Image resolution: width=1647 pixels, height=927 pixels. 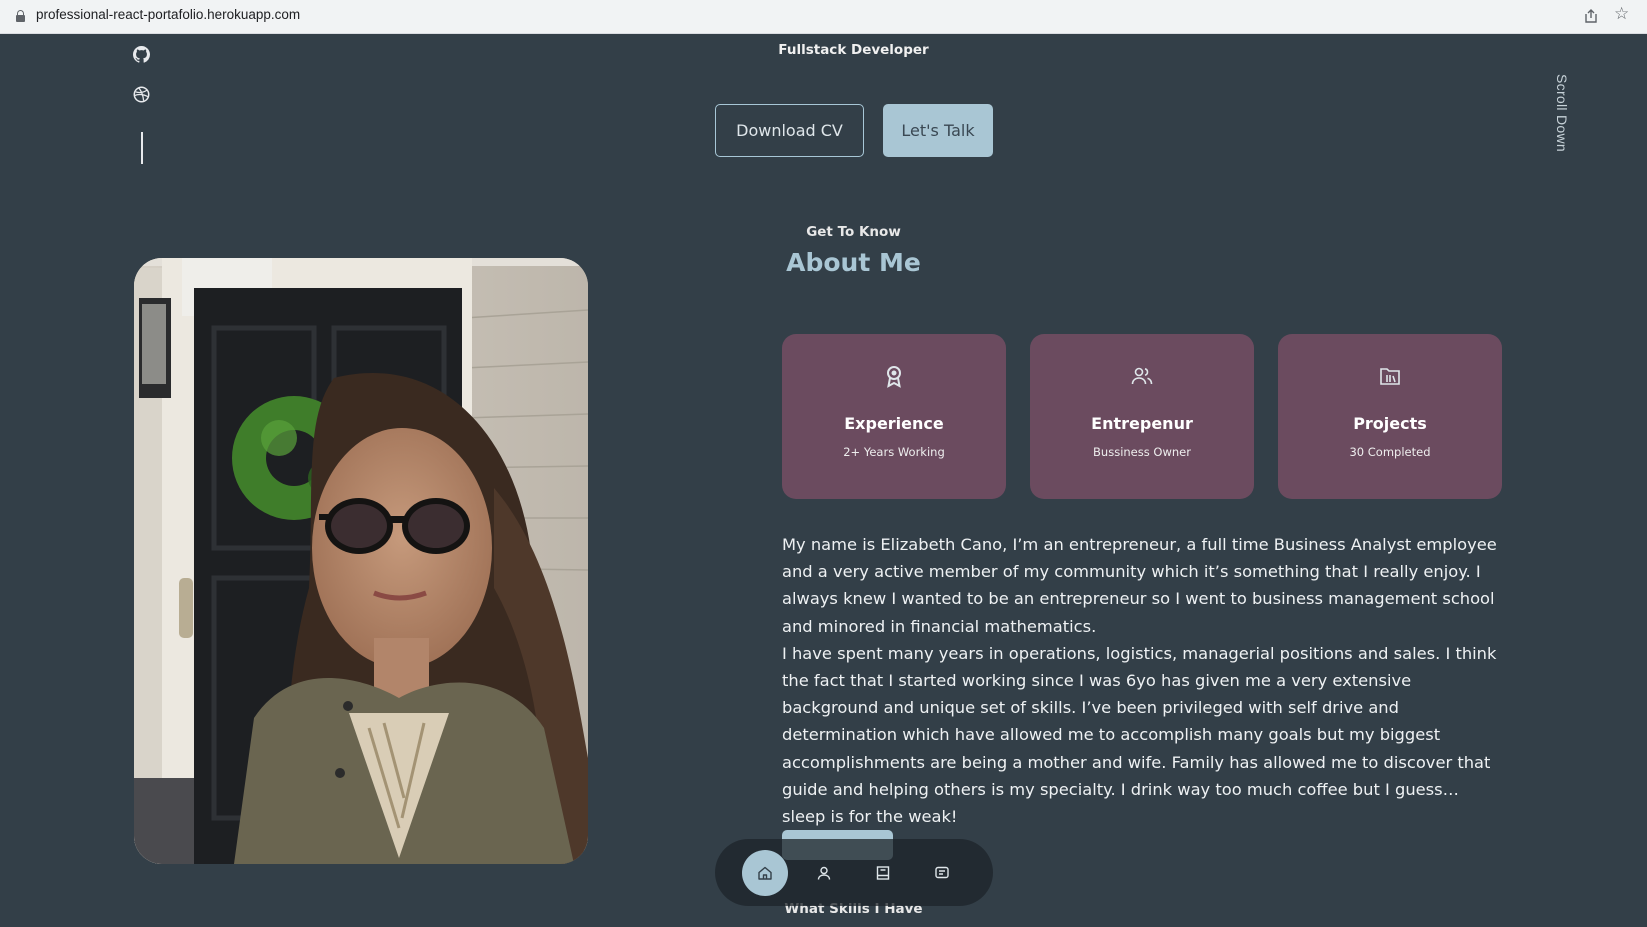 I want to click on home-icon, so click(x=765, y=873).